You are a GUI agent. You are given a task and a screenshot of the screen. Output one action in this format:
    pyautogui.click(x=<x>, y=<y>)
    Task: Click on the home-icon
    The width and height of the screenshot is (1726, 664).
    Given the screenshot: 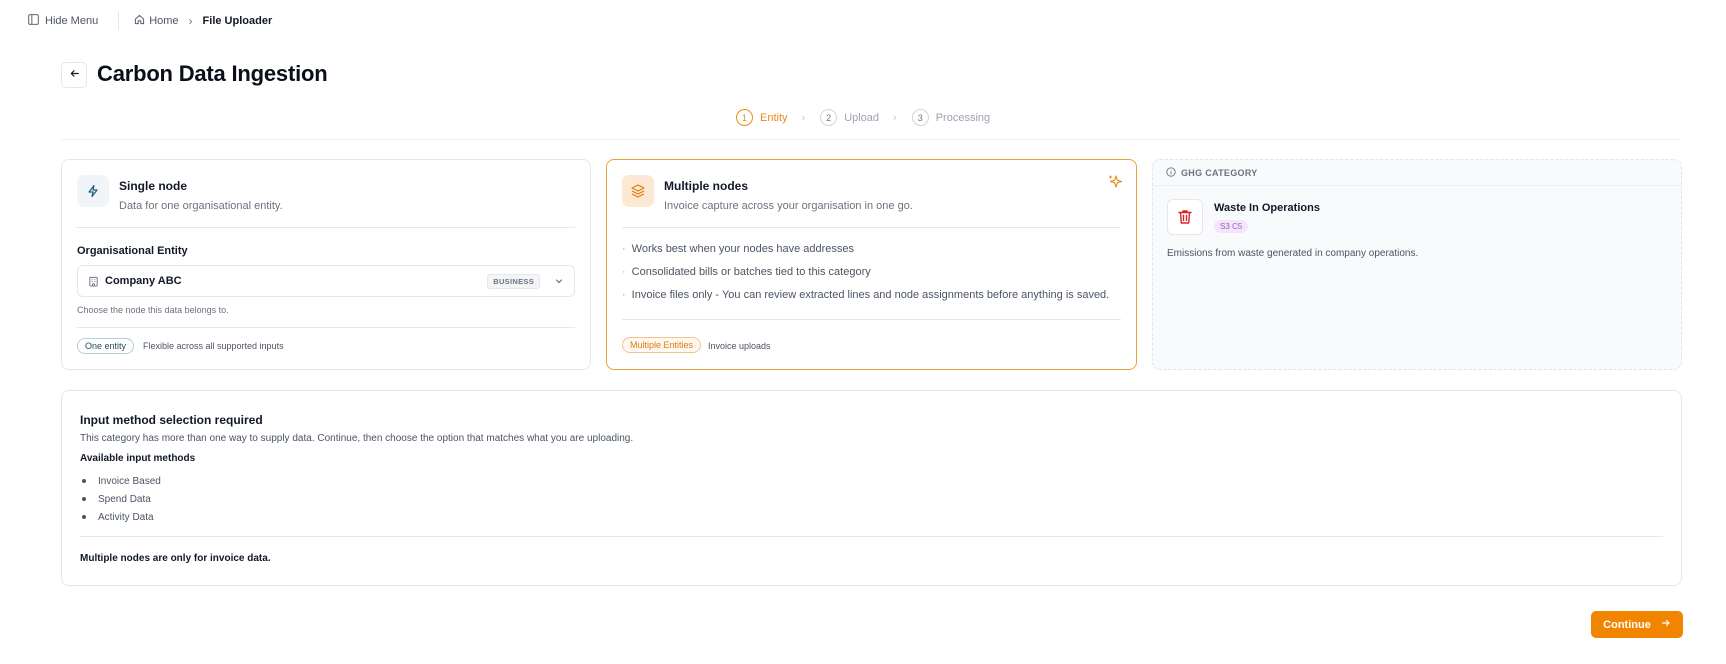 What is the action you would take?
    pyautogui.click(x=139, y=21)
    